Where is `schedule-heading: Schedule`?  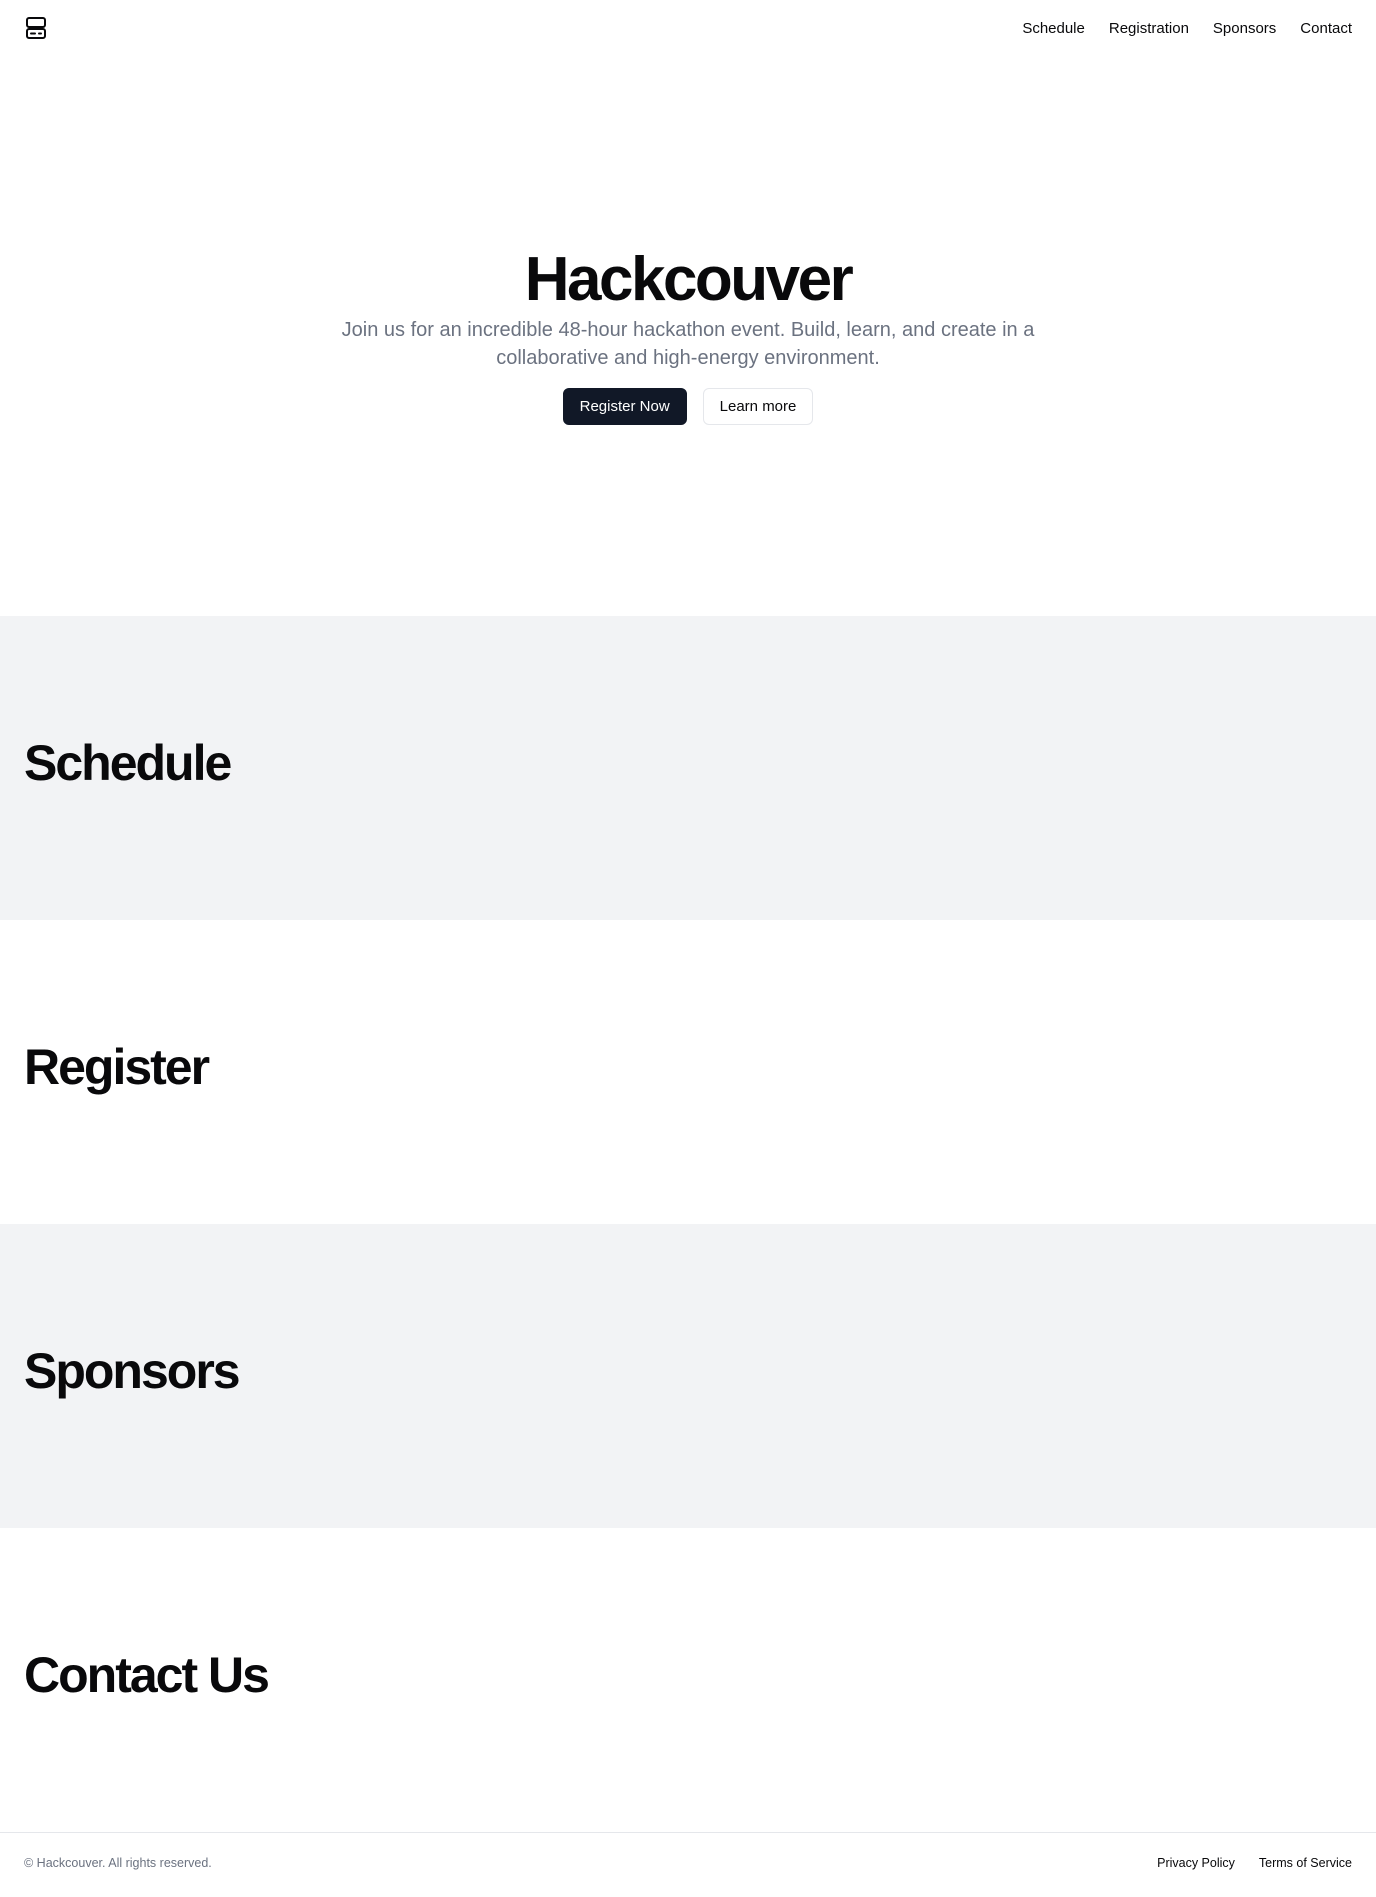
schedule-heading: Schedule is located at coordinates (128, 763).